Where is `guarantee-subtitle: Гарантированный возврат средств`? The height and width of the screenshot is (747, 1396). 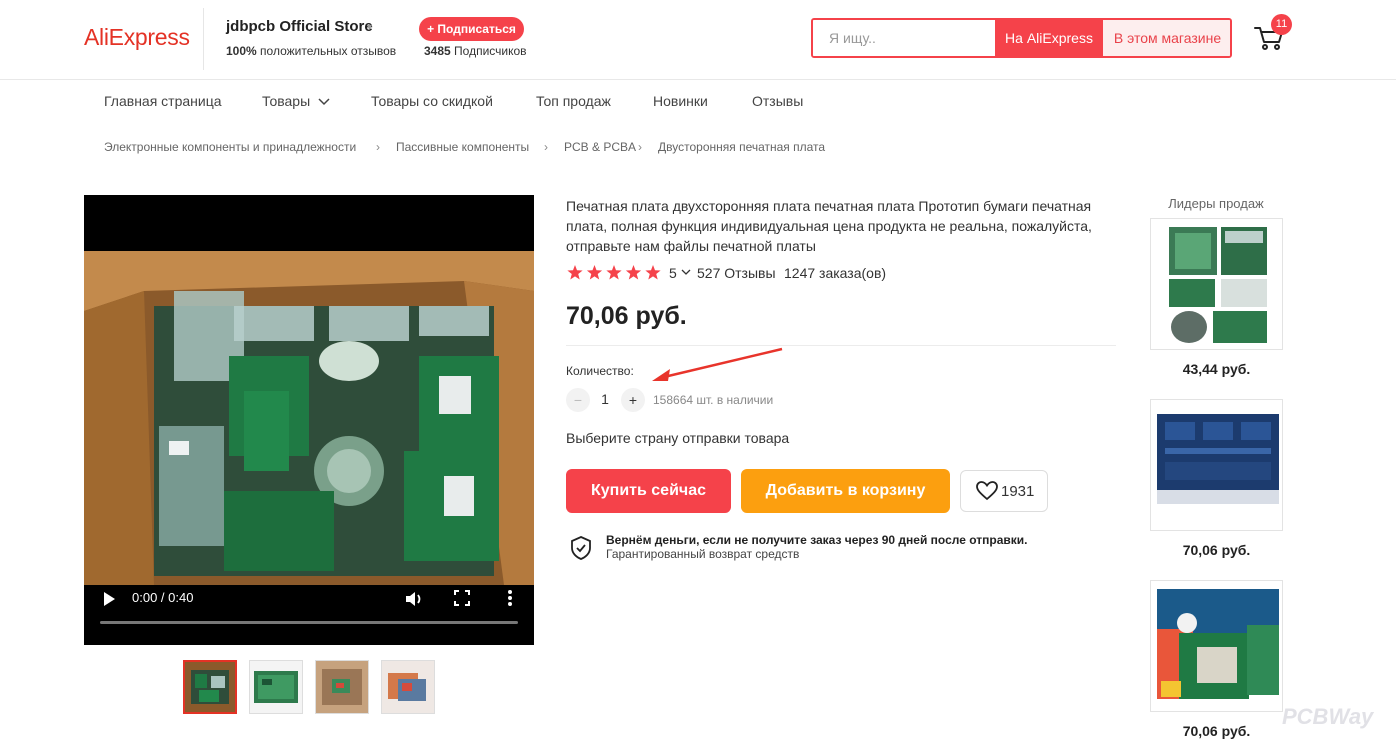 guarantee-subtitle: Гарантированный возврат средств is located at coordinates (703, 554).